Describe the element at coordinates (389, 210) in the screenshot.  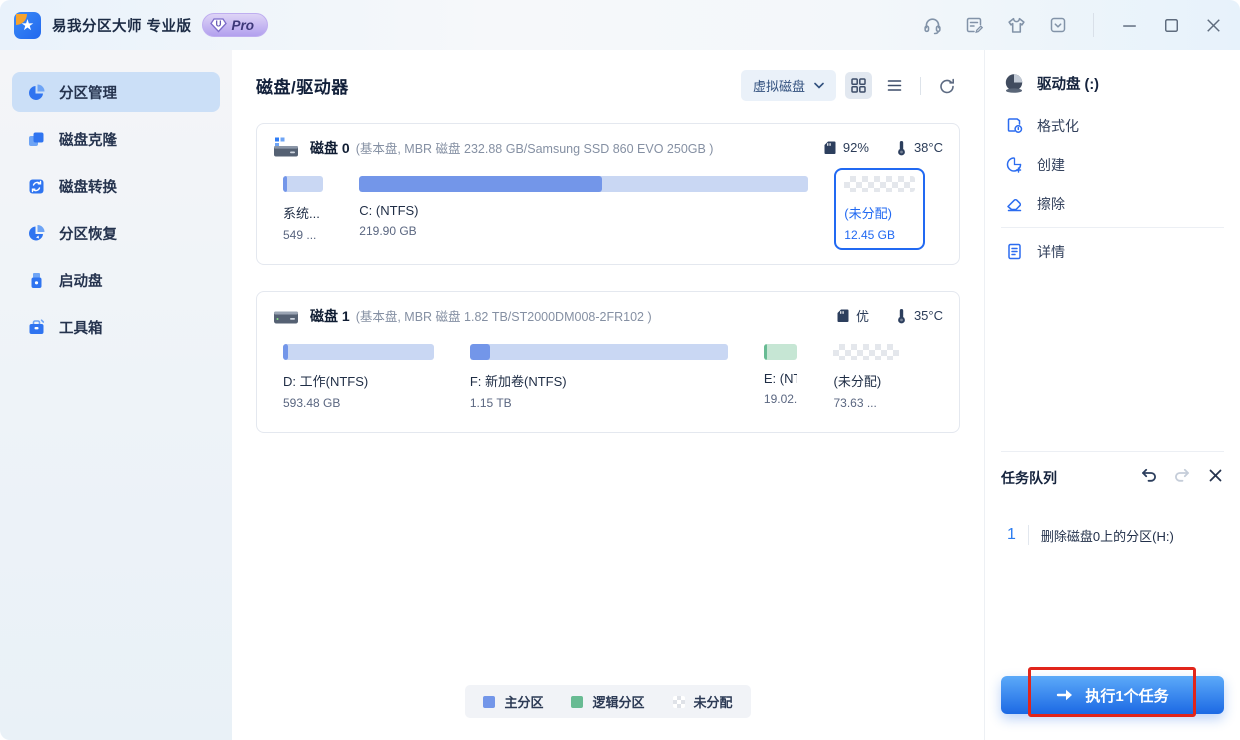
I see `partition-label: C: (NTFS)` at that location.